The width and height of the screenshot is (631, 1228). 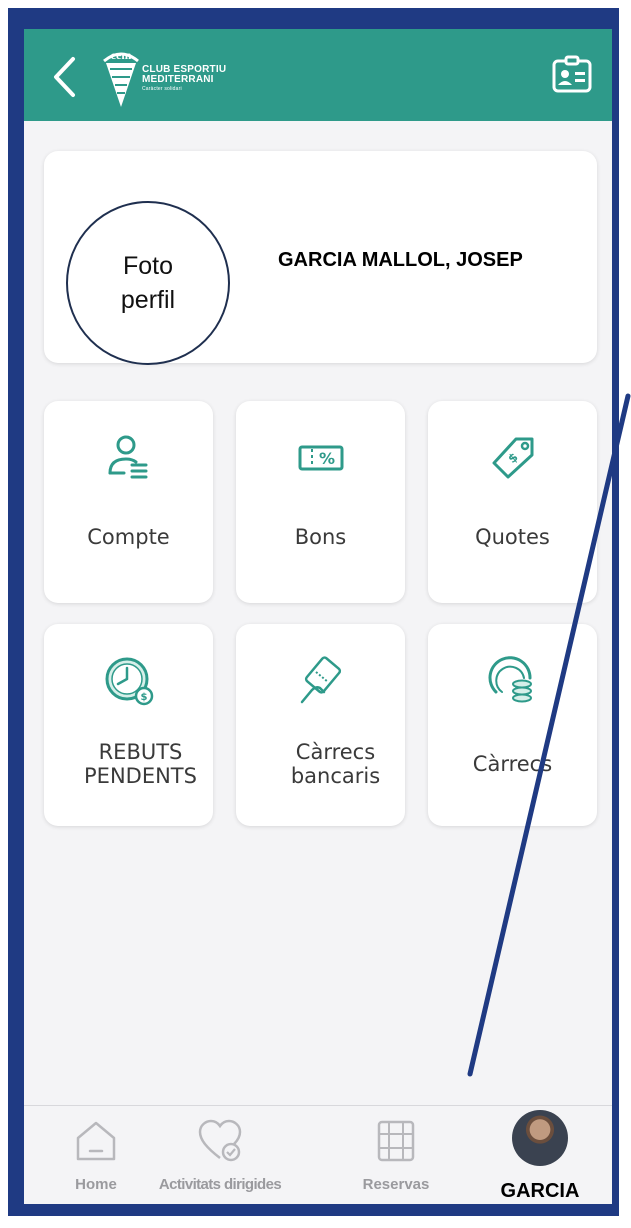 I want to click on heart-check-icon, so click(x=220, y=1140).